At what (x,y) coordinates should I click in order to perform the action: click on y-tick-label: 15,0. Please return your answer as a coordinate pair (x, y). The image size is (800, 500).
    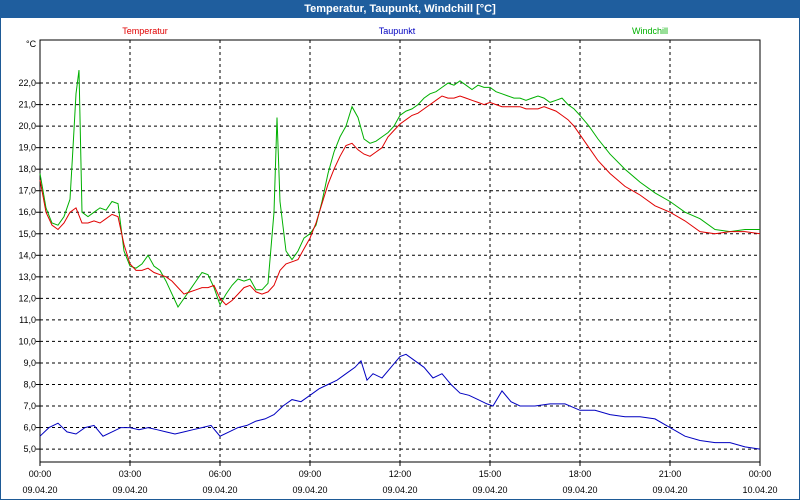
    Looking at the image, I should click on (27, 234).